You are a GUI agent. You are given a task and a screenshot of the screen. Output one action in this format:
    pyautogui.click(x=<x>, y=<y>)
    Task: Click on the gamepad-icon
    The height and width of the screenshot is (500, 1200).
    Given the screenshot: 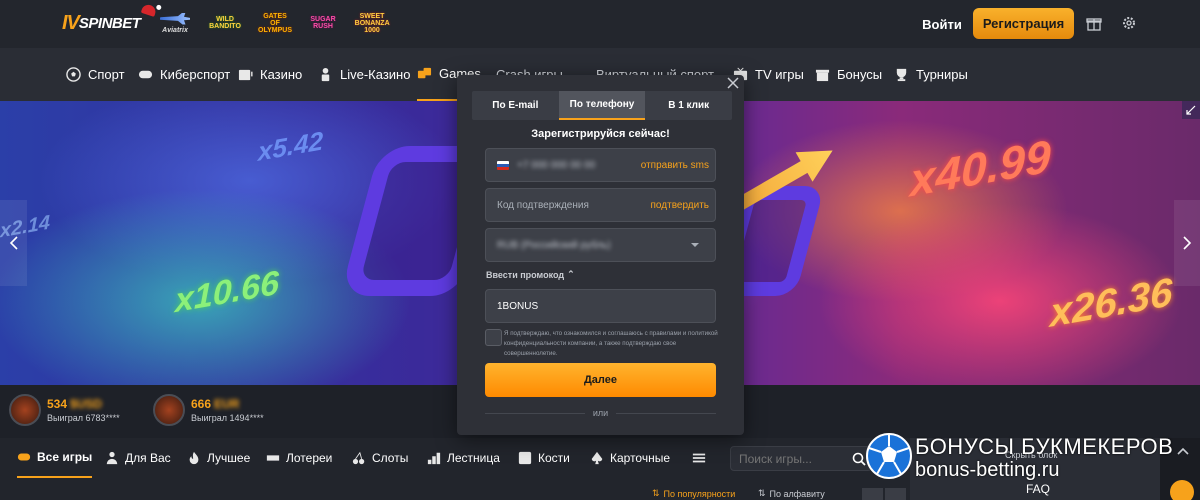 What is the action you would take?
    pyautogui.click(x=145, y=74)
    